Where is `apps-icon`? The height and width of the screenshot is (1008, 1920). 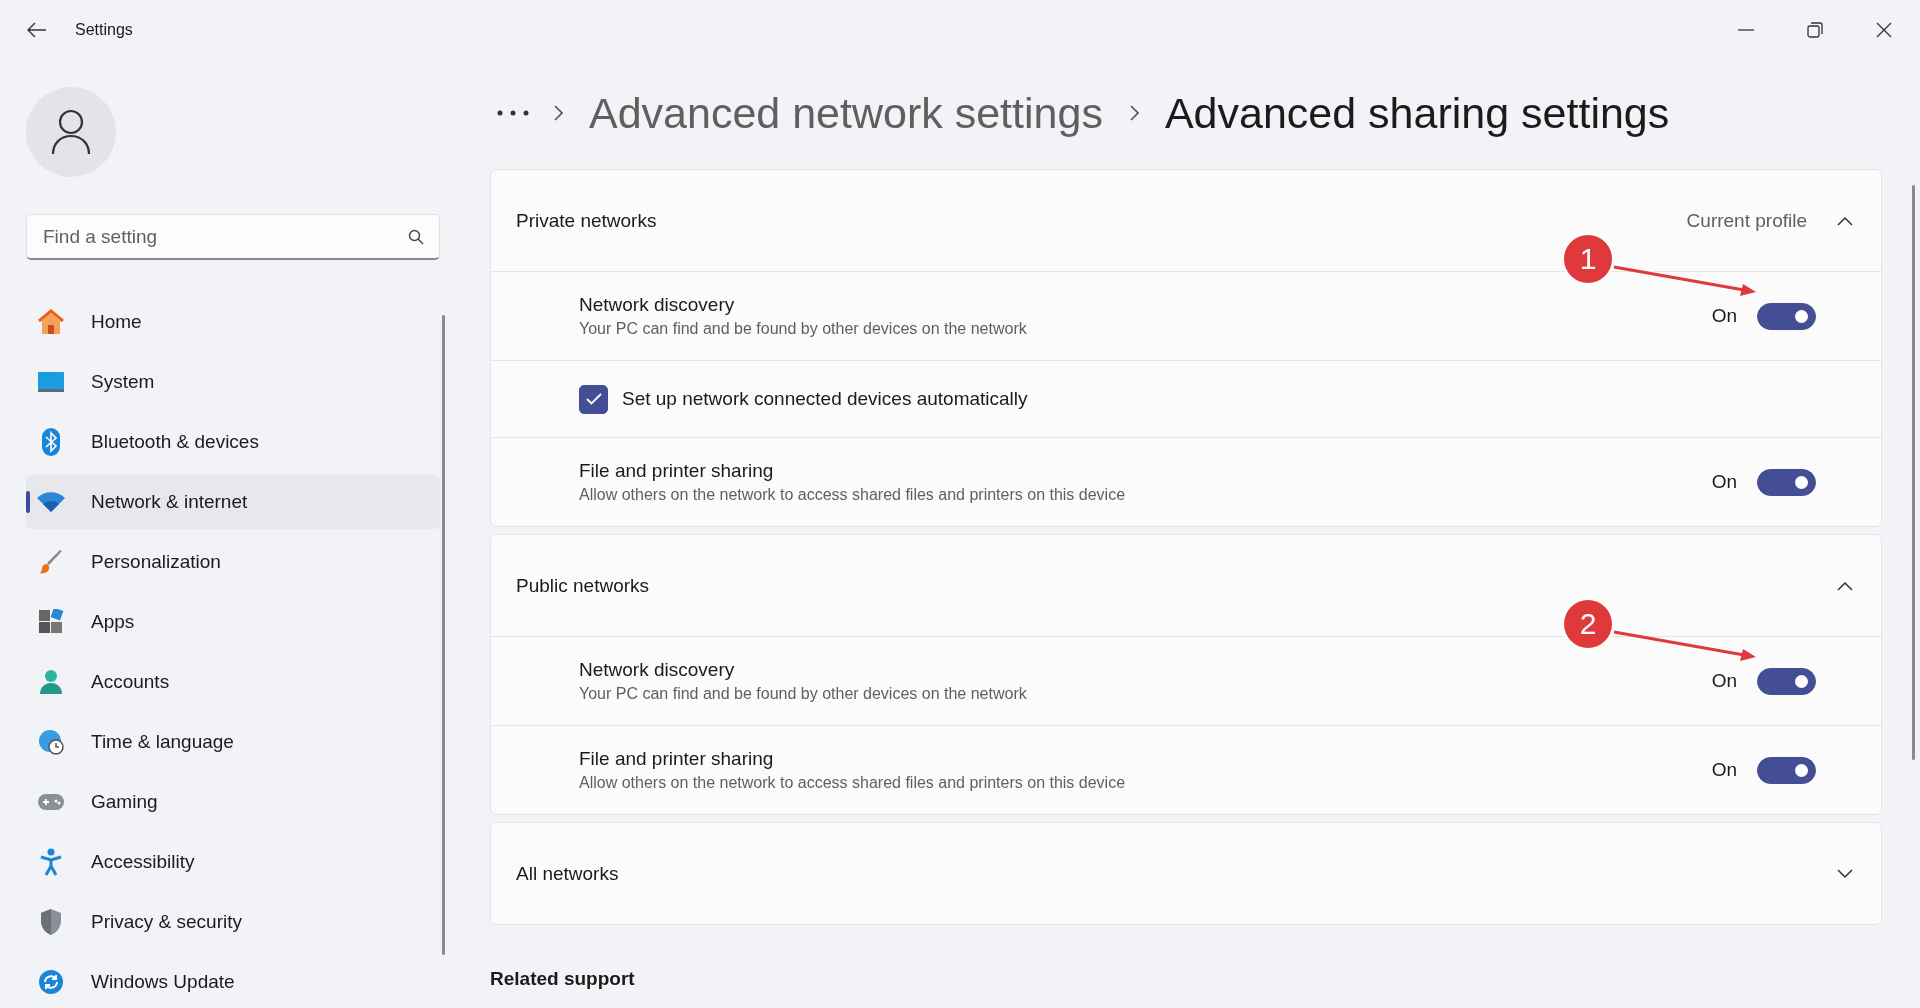 apps-icon is located at coordinates (51, 622).